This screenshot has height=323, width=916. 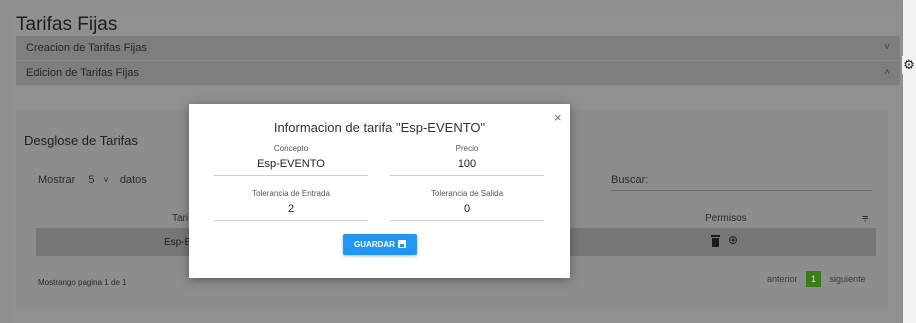 I want to click on search-label: Buscar:, so click(x=630, y=180).